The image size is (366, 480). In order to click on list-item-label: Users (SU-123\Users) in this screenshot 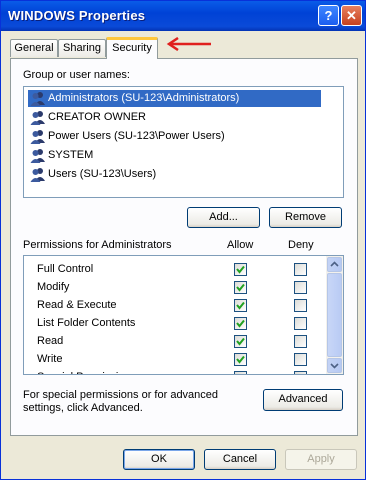, I will do `click(102, 174)`.